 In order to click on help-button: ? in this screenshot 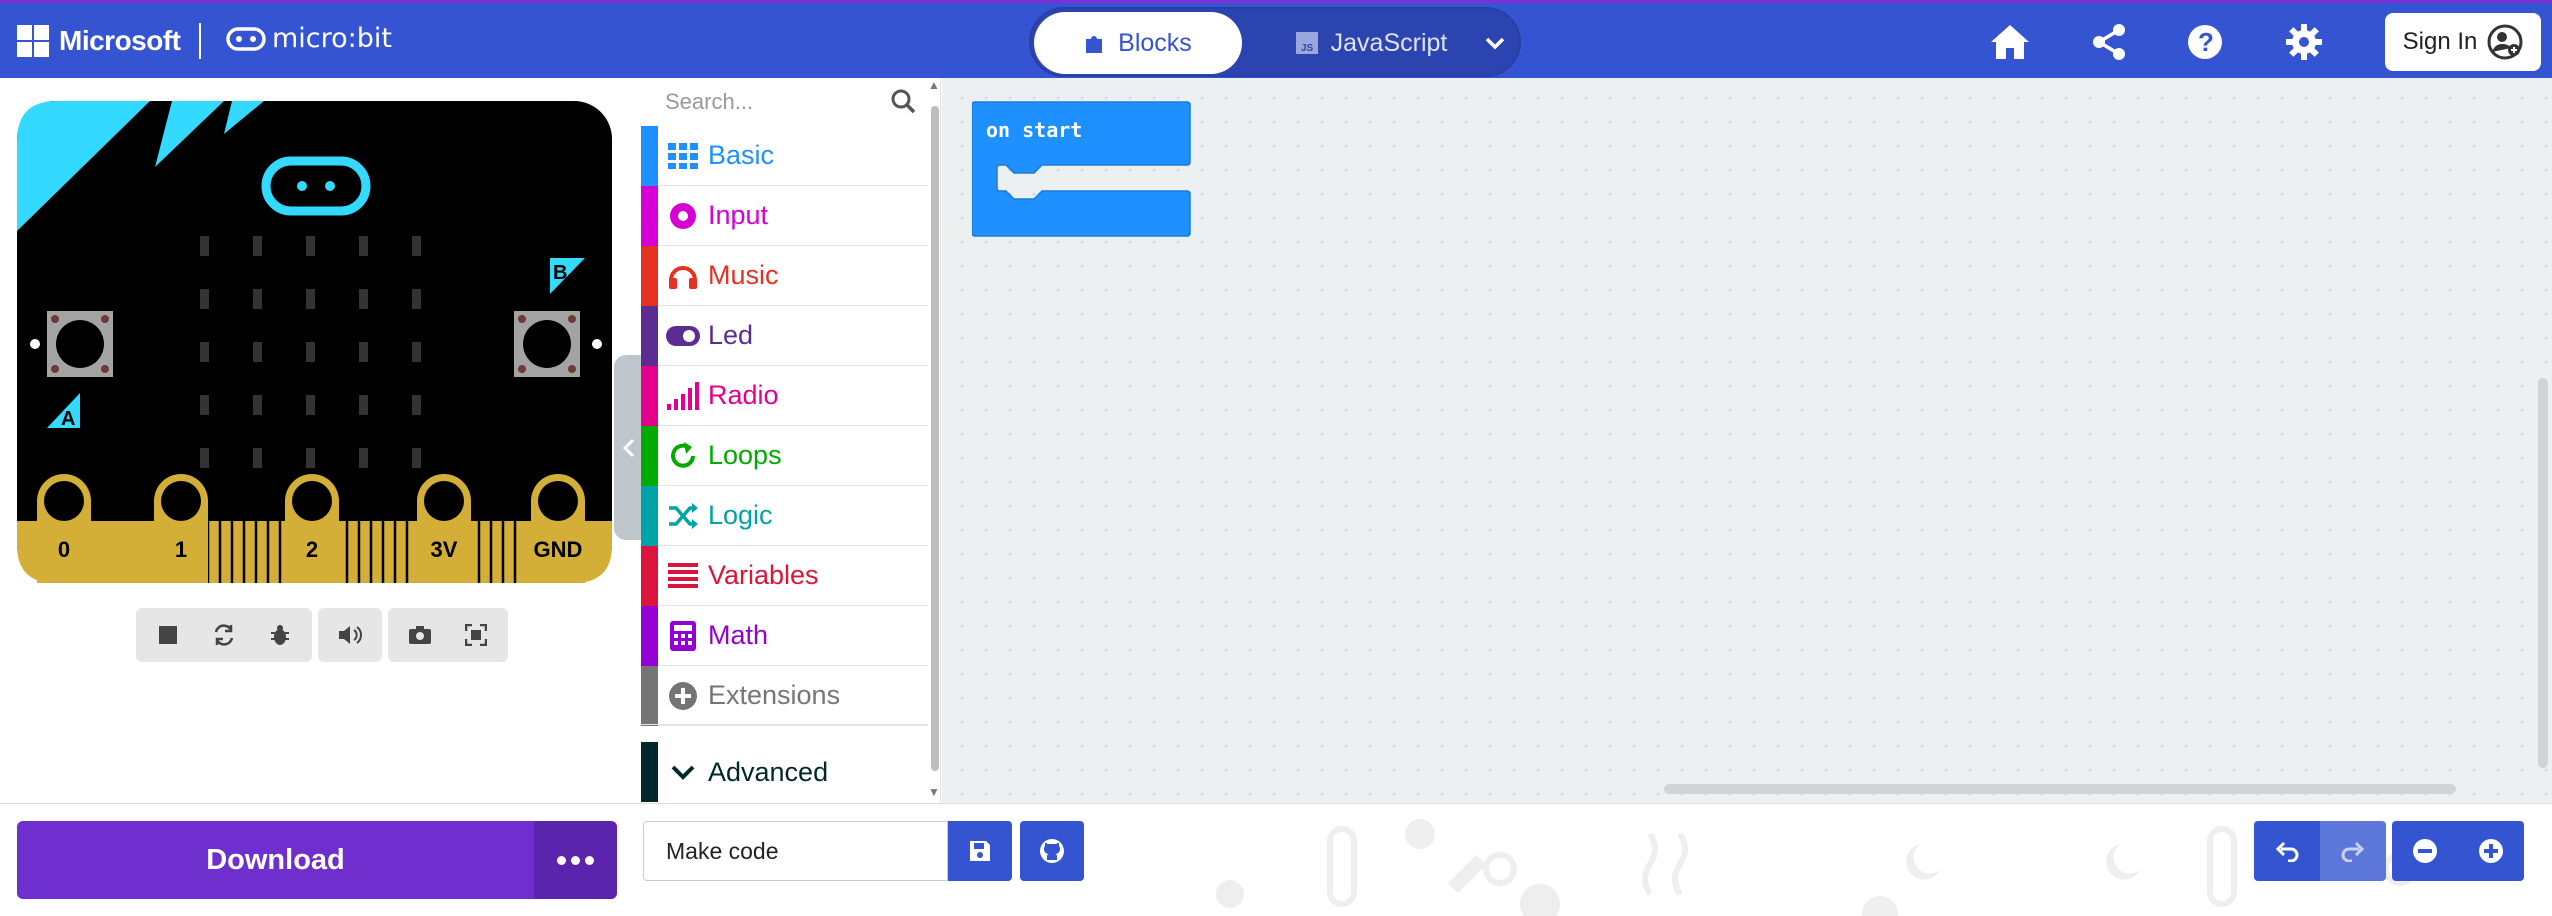, I will do `click(2205, 42)`.